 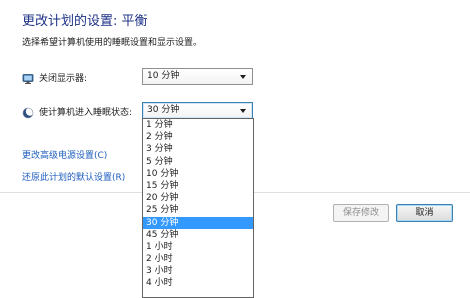 What do you see at coordinates (198, 186) in the screenshot?
I see `dropdown-option: 15 分钟` at bounding box center [198, 186].